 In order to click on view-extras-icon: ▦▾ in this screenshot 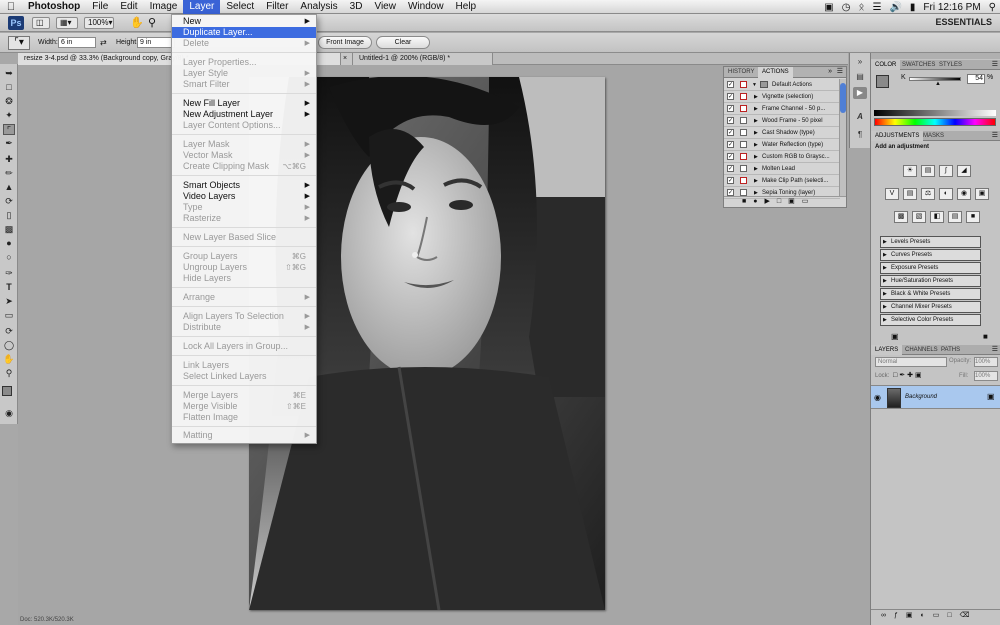, I will do `click(67, 23)`.